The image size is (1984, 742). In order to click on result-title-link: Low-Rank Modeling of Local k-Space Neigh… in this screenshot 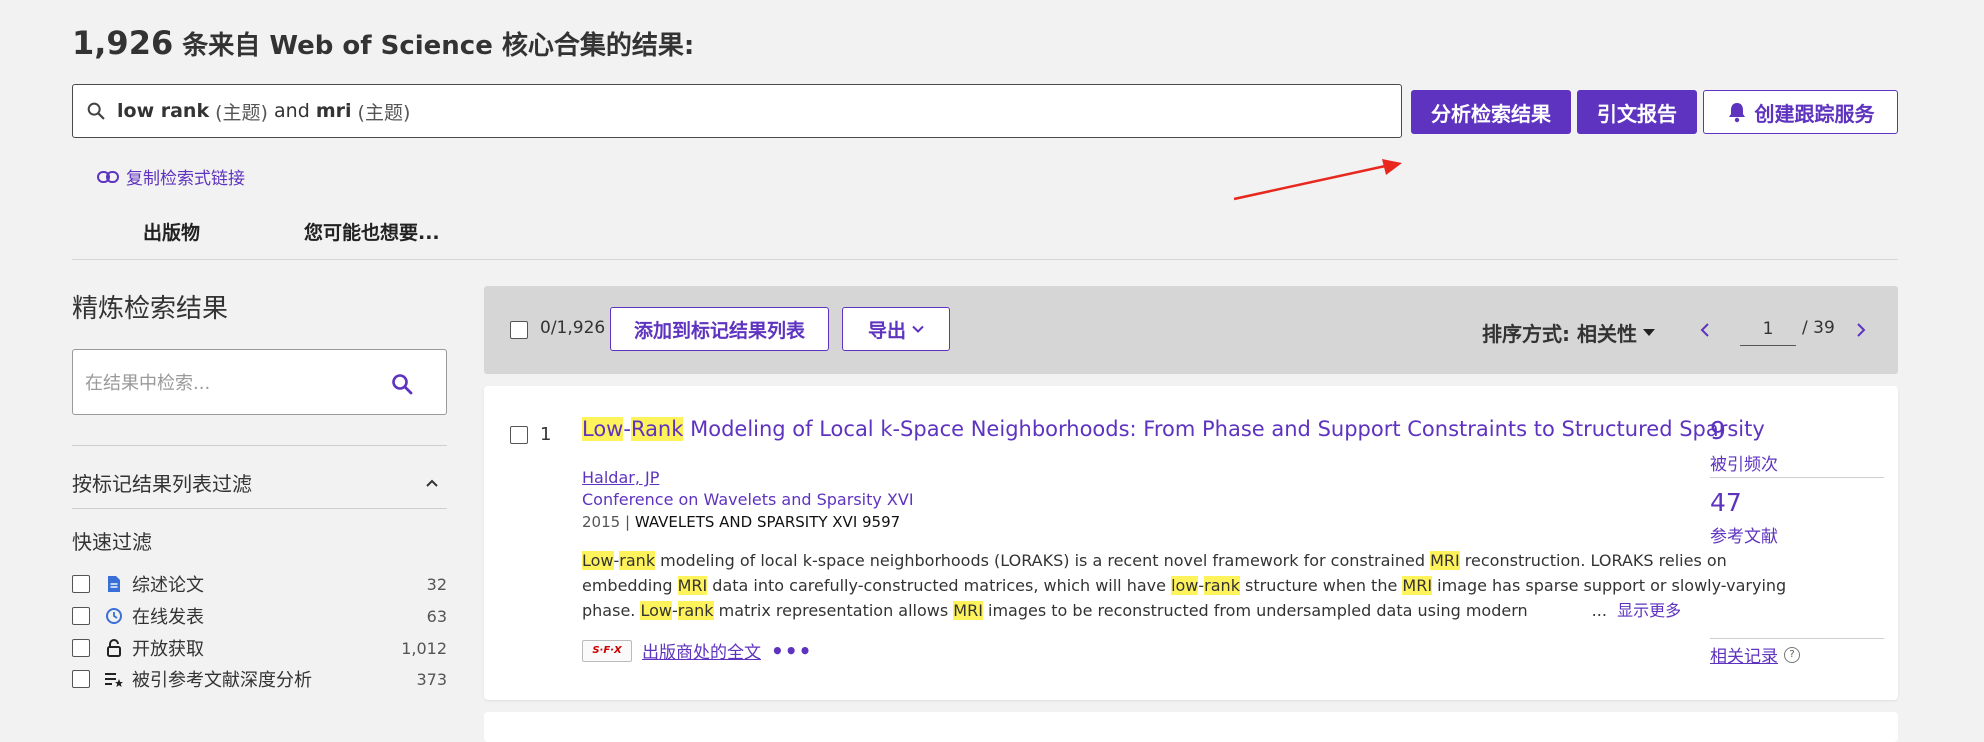, I will do `click(1173, 429)`.